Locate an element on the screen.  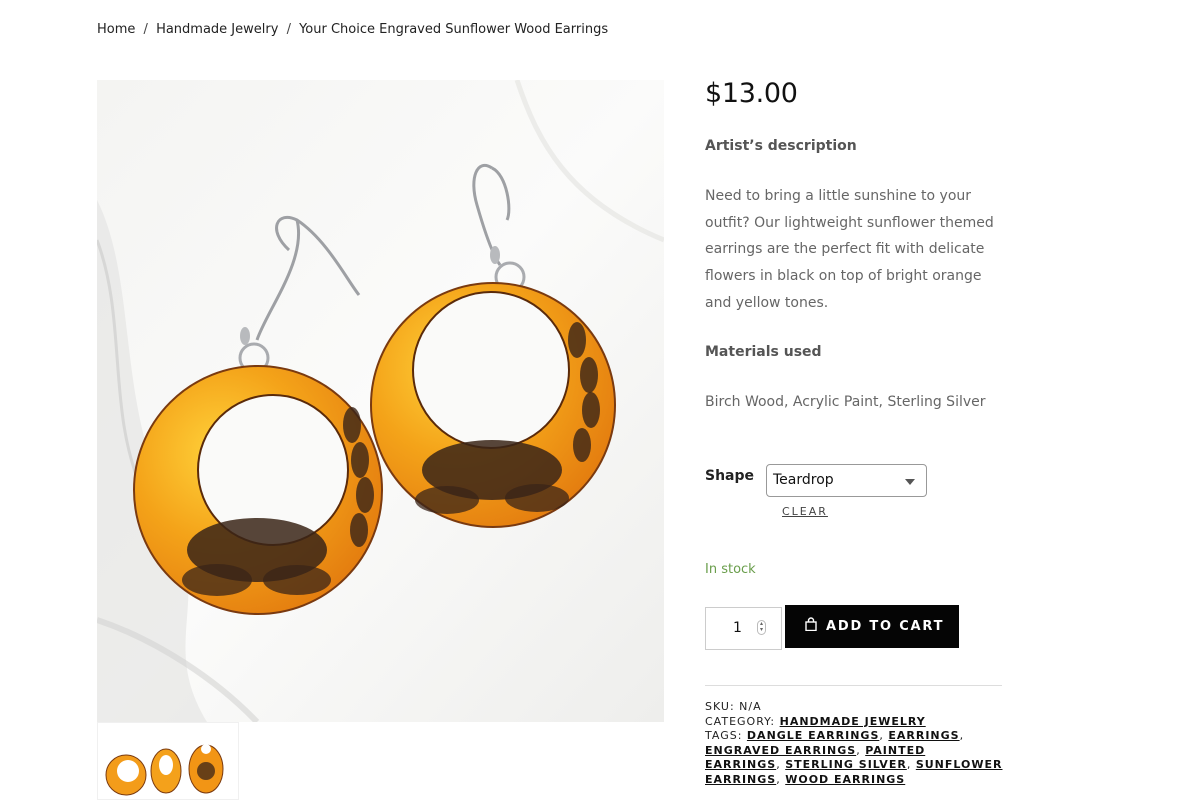
tag-link: ENGRAVED EARRINGS is located at coordinates (780, 750).